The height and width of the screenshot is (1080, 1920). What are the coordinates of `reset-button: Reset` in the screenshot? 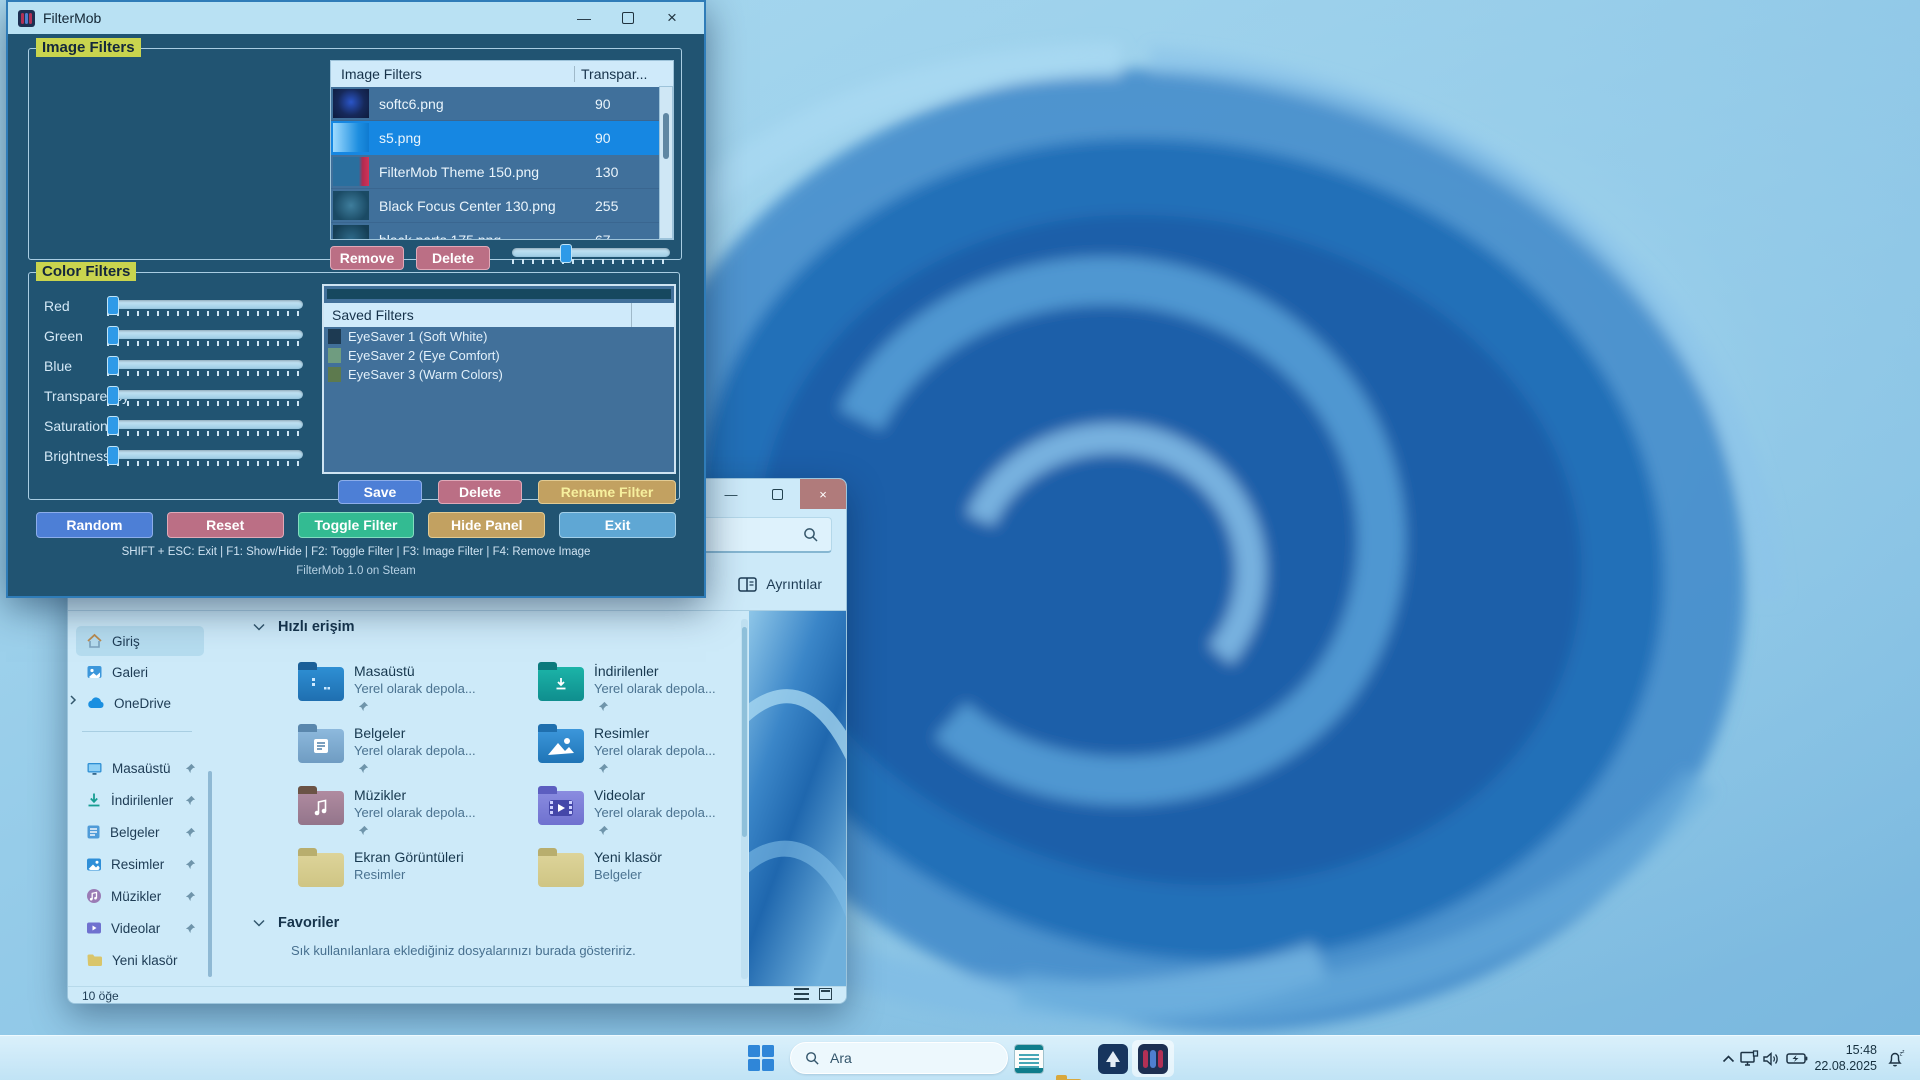 It's located at (225, 525).